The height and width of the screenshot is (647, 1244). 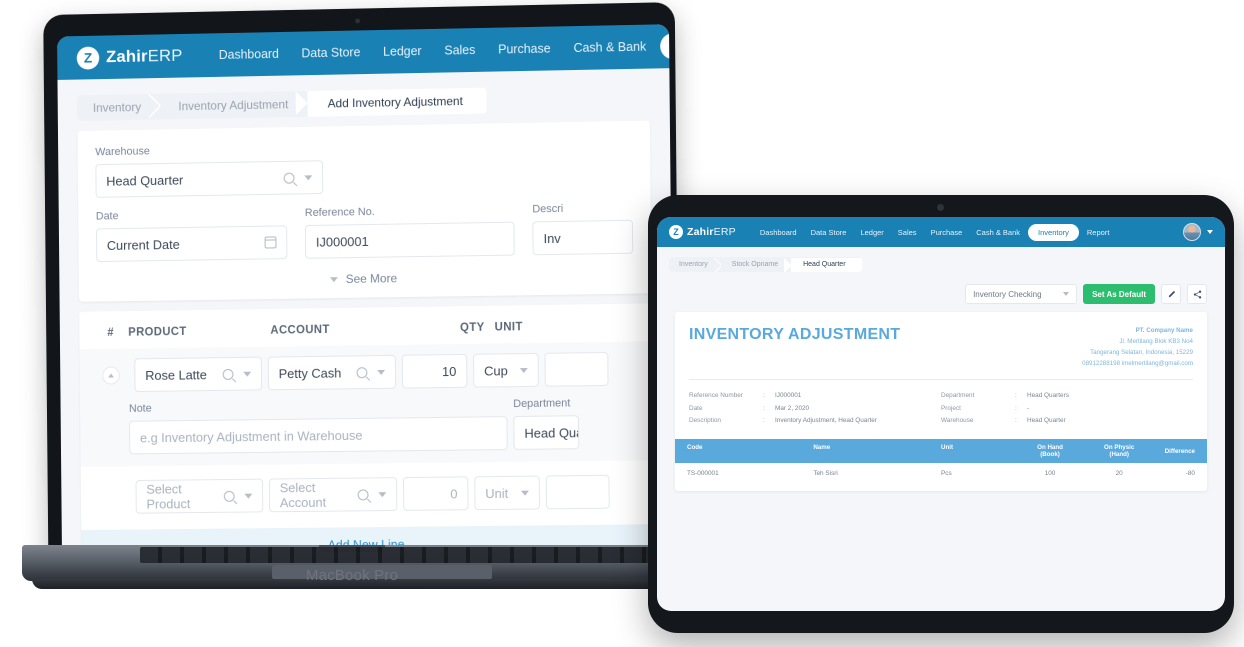 I want to click on inventory-checking-select: Inventory Checking, so click(x=1021, y=294).